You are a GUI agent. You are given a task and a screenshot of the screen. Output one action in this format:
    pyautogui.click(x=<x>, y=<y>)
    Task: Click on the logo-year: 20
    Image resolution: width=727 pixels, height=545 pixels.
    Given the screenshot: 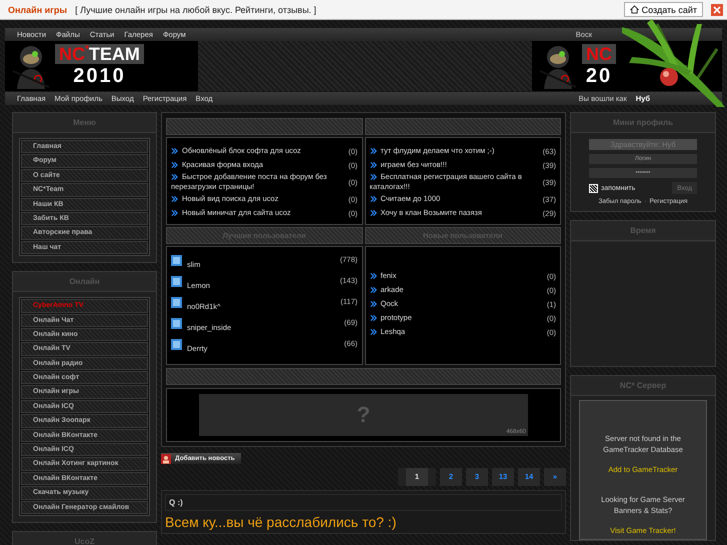 What is the action you would take?
    pyautogui.click(x=599, y=76)
    